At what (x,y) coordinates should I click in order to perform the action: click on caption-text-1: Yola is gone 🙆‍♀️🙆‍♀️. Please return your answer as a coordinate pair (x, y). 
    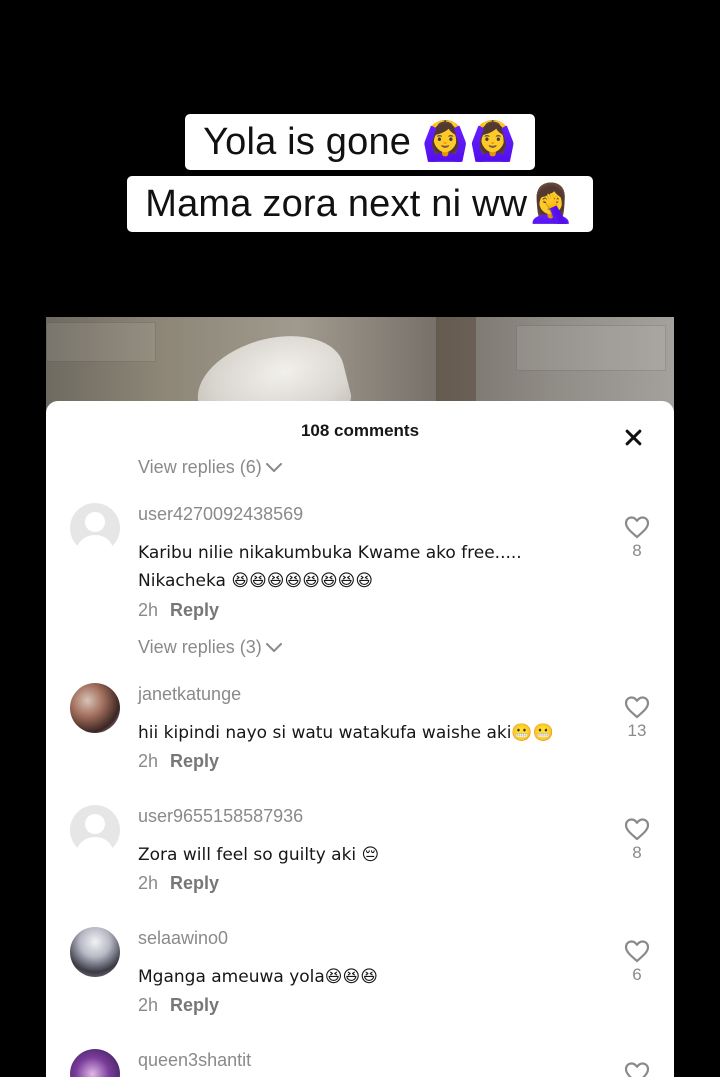
    Looking at the image, I should click on (360, 142).